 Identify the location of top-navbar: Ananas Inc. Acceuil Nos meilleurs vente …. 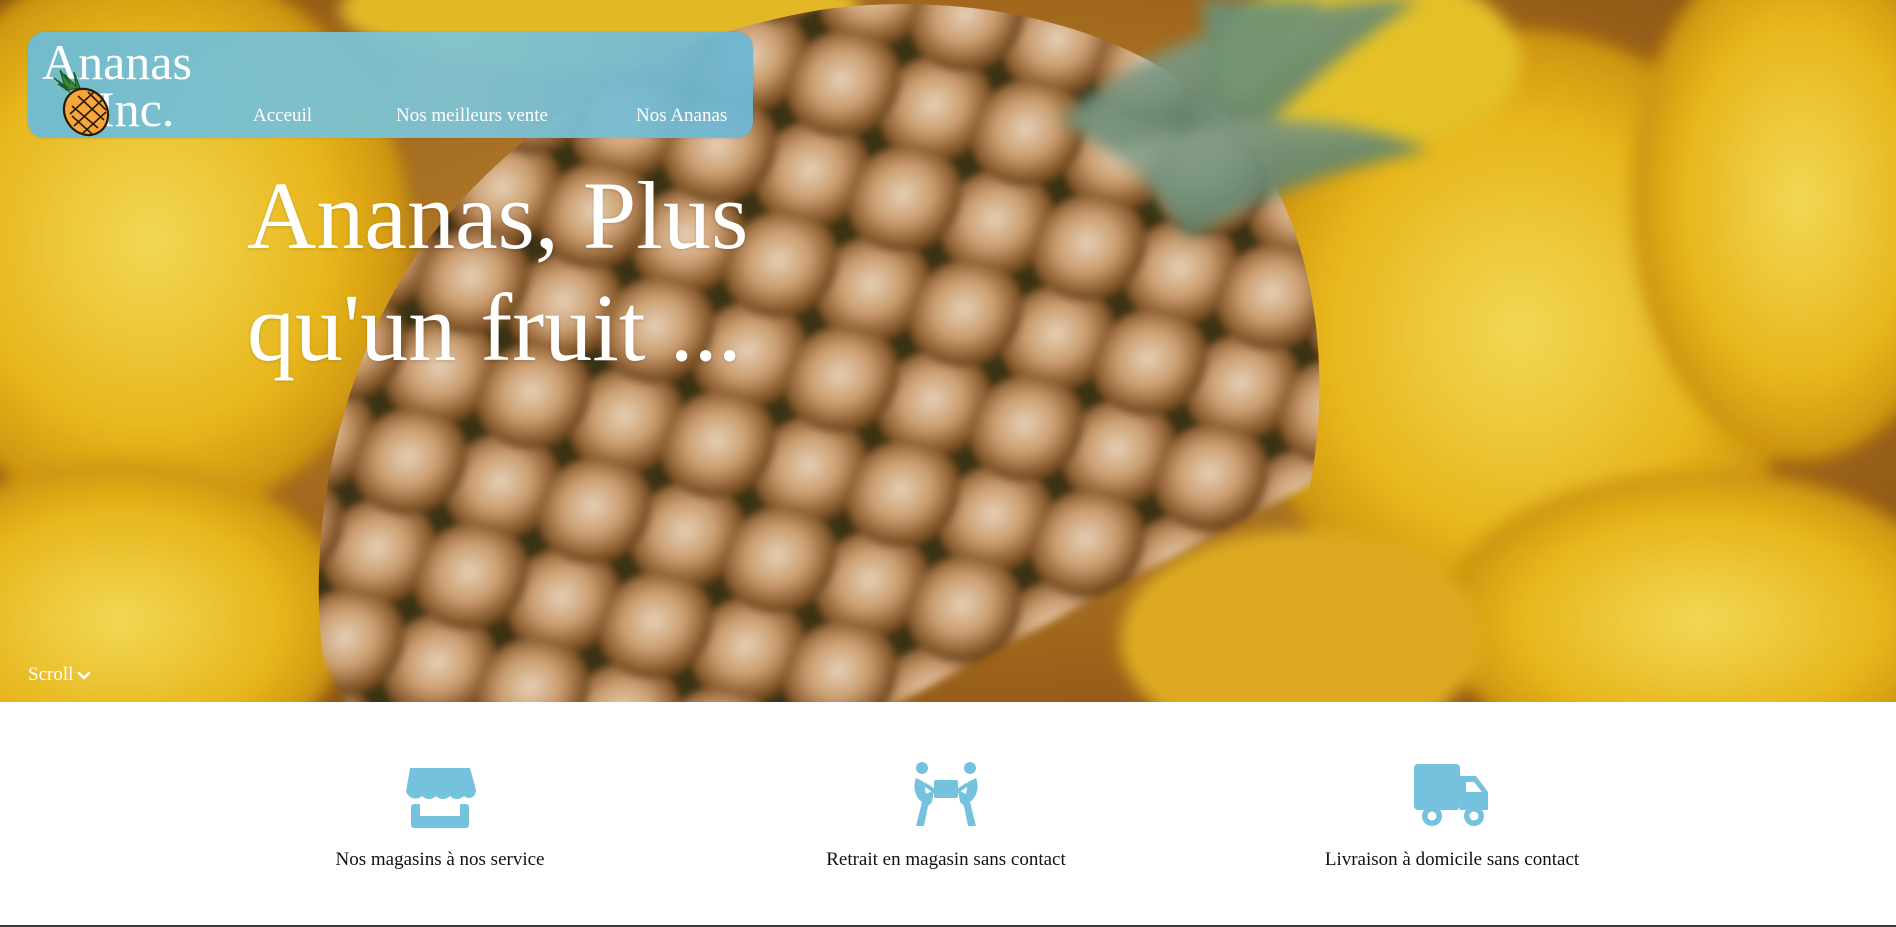
(390, 85).